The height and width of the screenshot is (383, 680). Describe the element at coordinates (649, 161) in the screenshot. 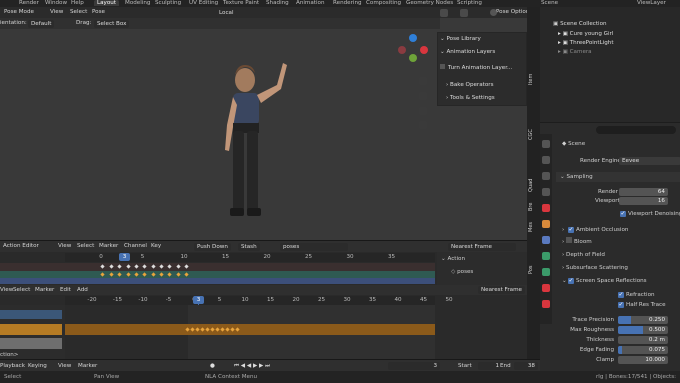

I see `render-engine-dropdown: Eevee` at that location.